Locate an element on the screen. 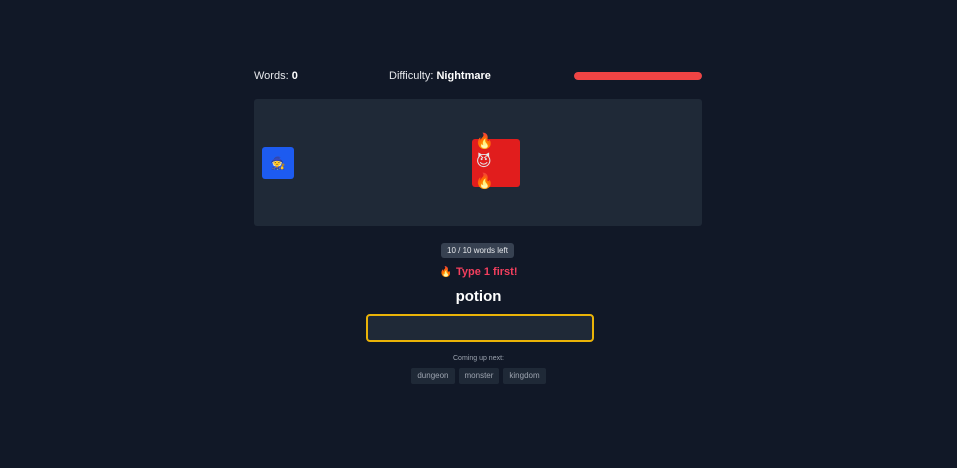 The image size is (957, 468). battle-arena: 🧙 🔥 😈 🔥 is located at coordinates (478, 162).